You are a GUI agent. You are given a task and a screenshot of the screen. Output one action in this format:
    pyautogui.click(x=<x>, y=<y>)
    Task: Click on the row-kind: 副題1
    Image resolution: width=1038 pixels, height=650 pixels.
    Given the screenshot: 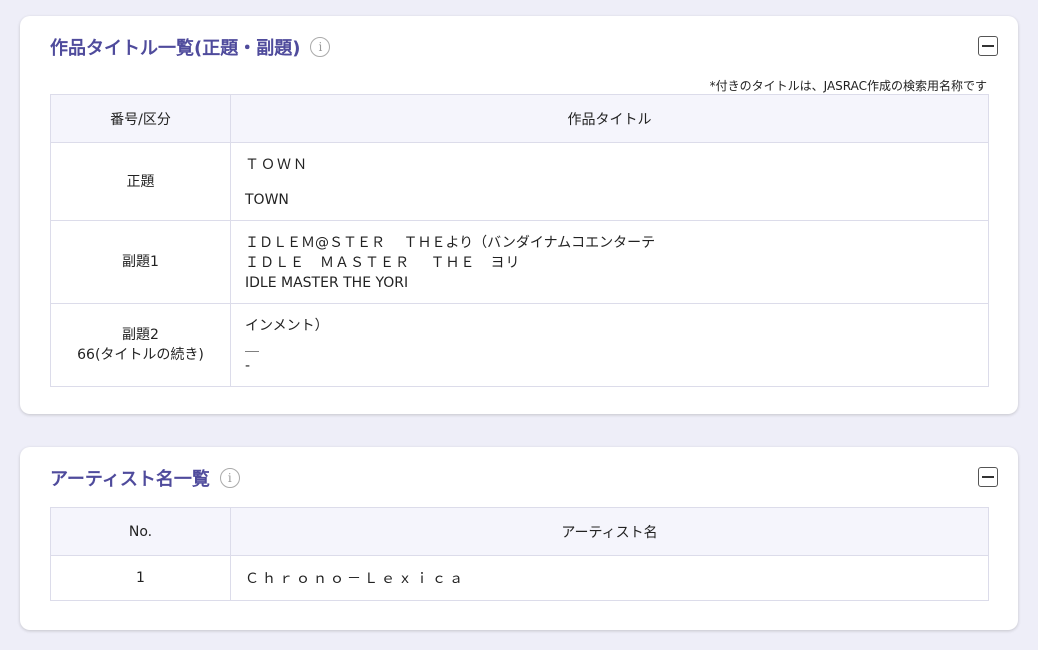 What is the action you would take?
    pyautogui.click(x=140, y=262)
    